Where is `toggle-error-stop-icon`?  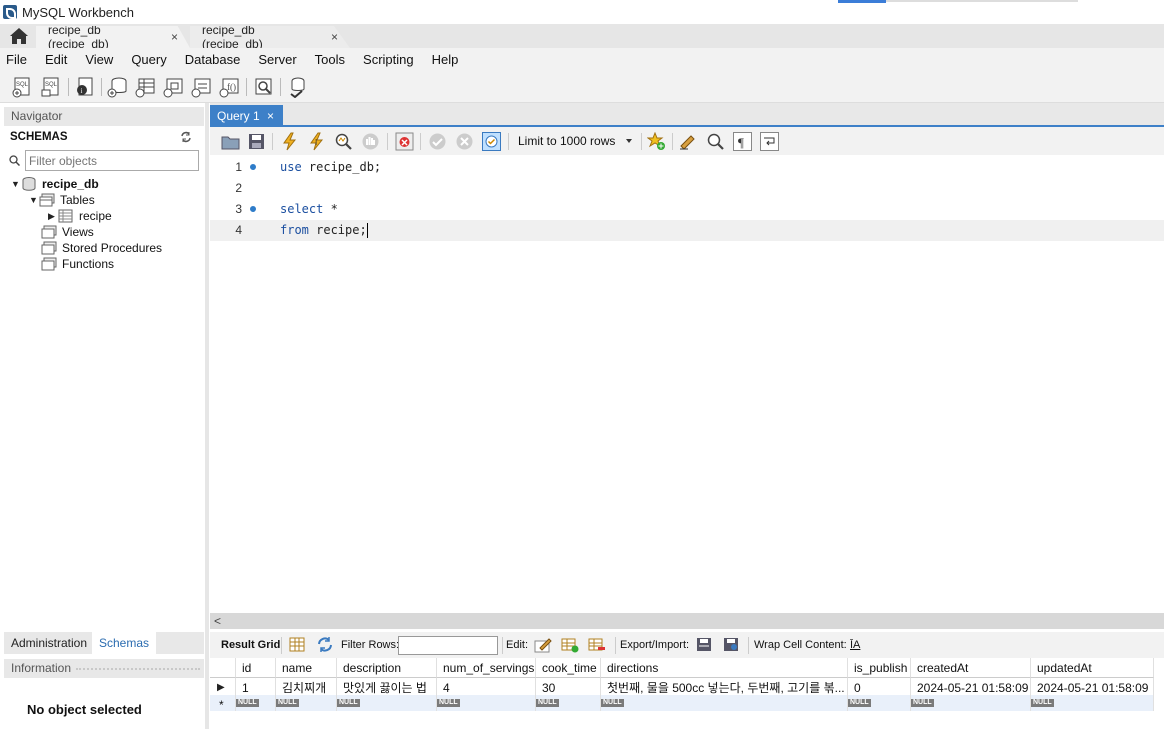 toggle-error-stop-icon is located at coordinates (404, 141).